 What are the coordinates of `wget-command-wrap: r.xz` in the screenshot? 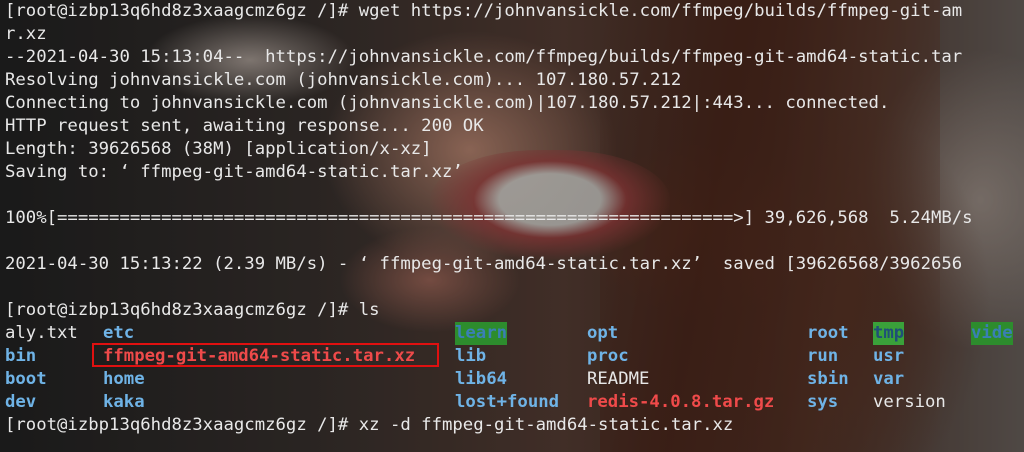 It's located at (26, 34).